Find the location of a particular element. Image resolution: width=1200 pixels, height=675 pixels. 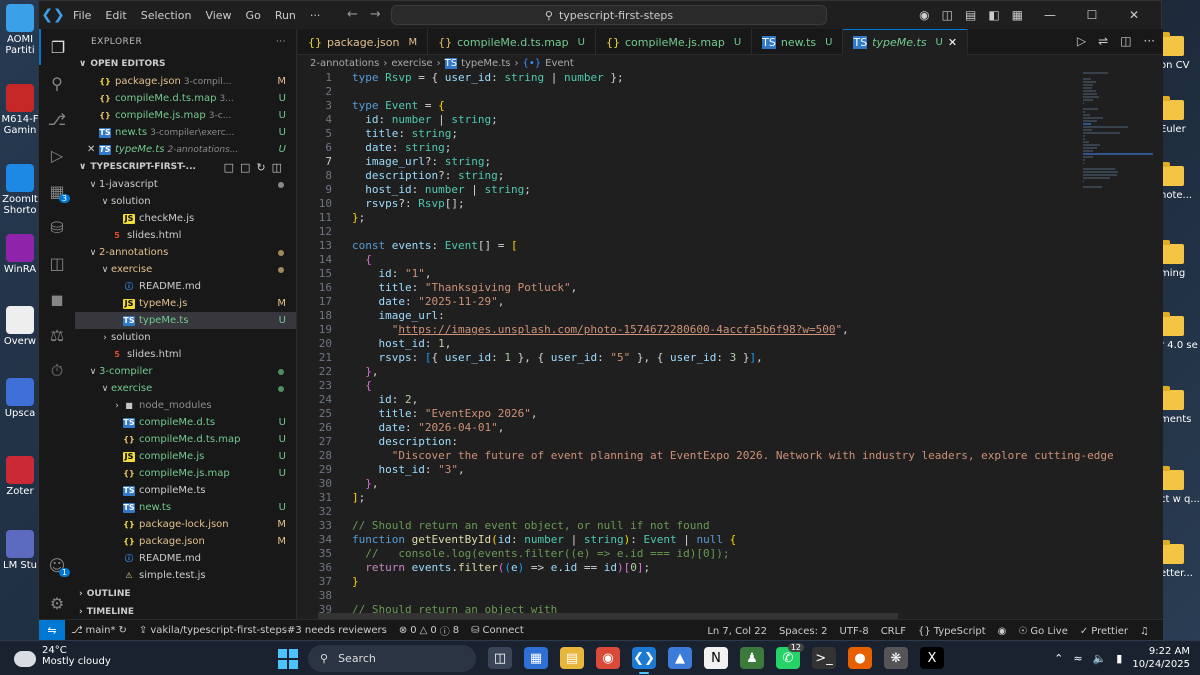

compare-icon: ⇌ is located at coordinates (1103, 41).